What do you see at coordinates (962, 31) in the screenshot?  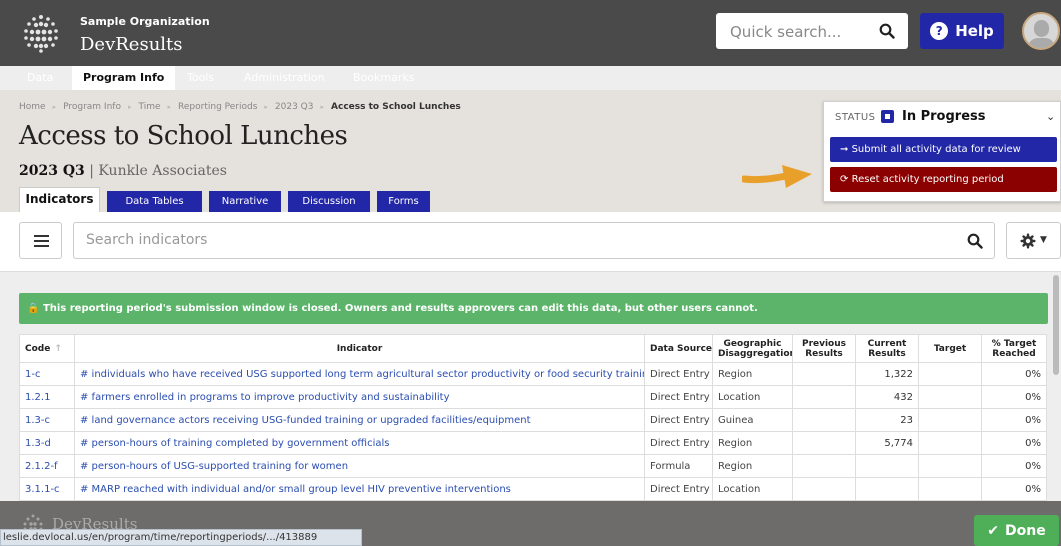 I see `help-button: ? Help` at bounding box center [962, 31].